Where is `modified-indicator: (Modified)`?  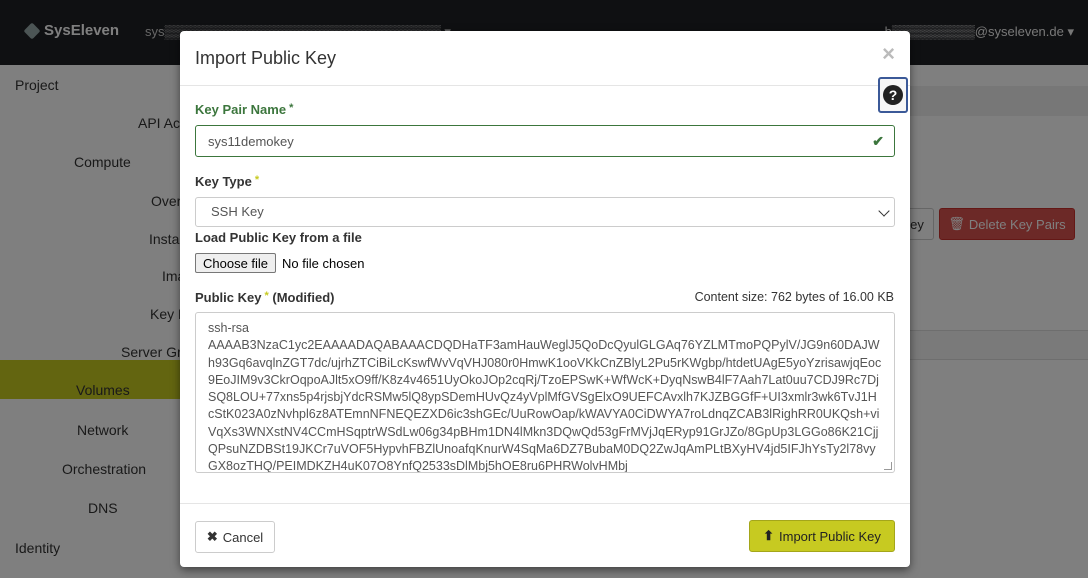
modified-indicator: (Modified) is located at coordinates (303, 297).